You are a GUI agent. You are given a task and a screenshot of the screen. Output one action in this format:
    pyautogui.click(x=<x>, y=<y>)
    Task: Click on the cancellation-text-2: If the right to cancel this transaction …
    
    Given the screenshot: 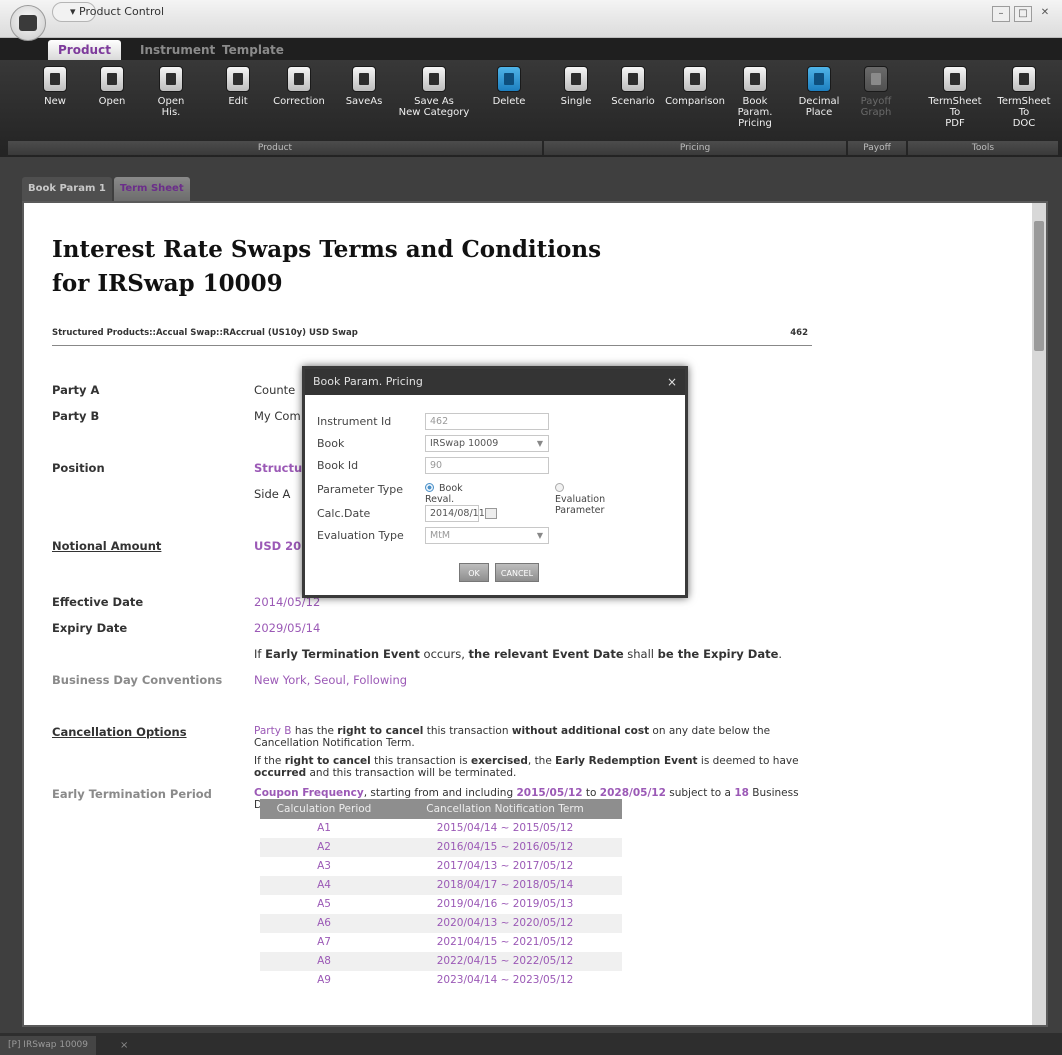 What is the action you would take?
    pyautogui.click(x=534, y=767)
    